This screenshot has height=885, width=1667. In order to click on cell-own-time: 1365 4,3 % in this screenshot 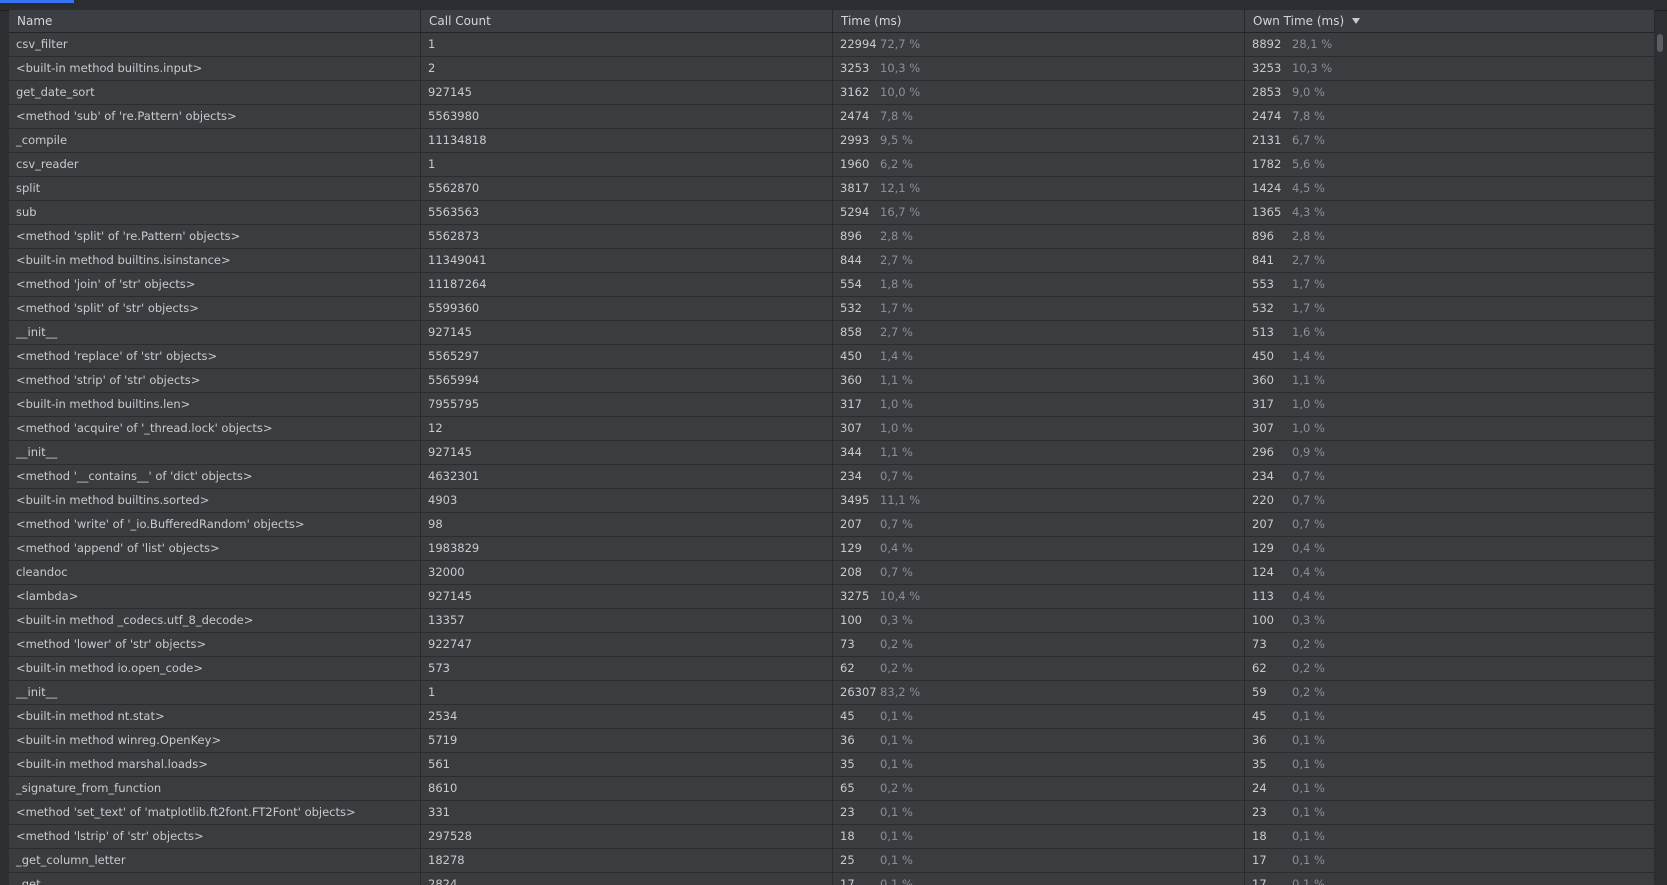, I will do `click(1450, 212)`.